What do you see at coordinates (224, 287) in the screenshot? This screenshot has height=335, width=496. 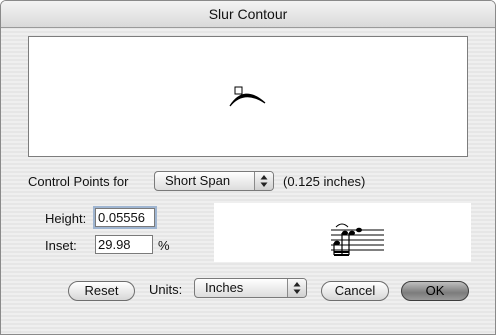 I see `units-select-value: Inches` at bounding box center [224, 287].